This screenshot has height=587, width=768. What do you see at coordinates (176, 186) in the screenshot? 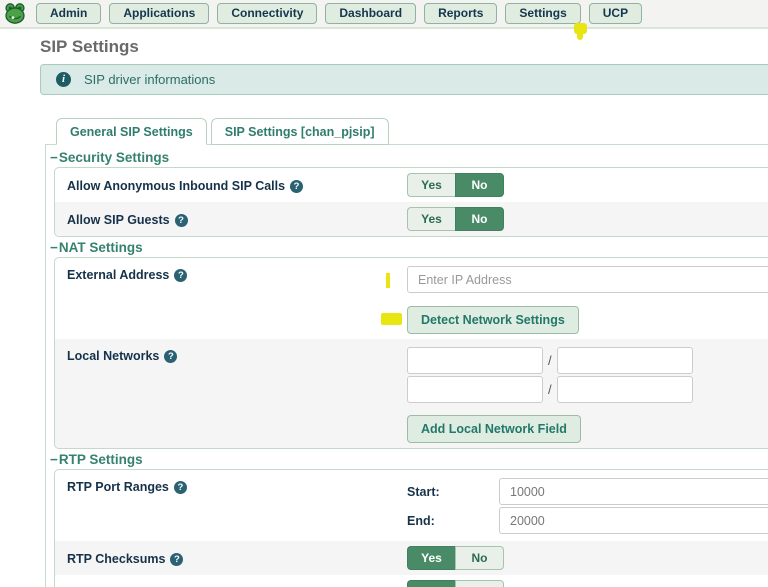
I see `allow-anonymous-label: Allow Anonymous Inbound SIP Calls` at bounding box center [176, 186].